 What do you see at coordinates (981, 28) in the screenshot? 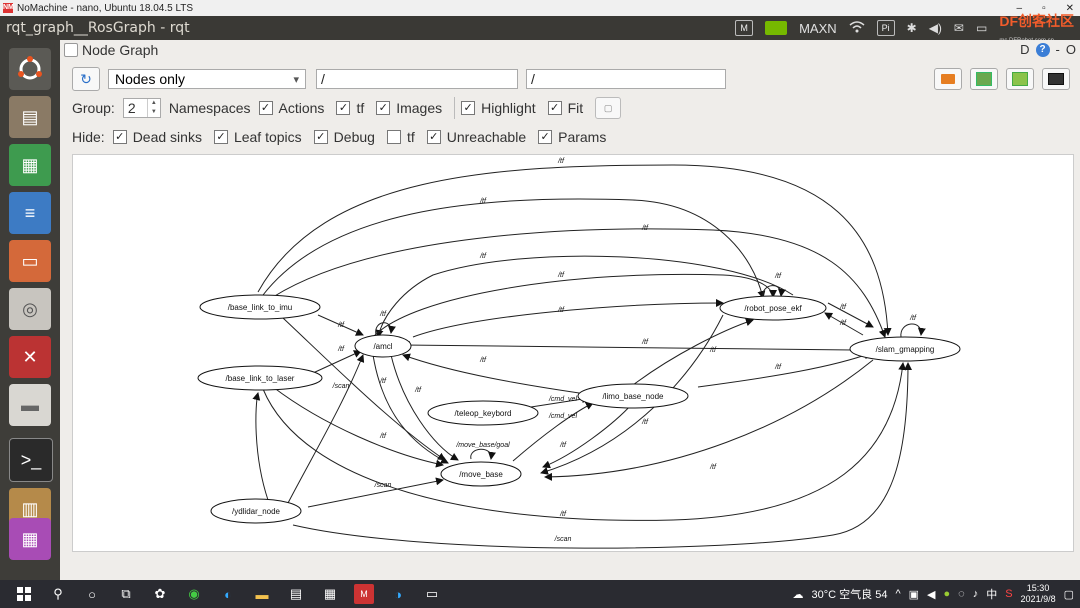
I see `battery-icon: ▭` at bounding box center [981, 28].